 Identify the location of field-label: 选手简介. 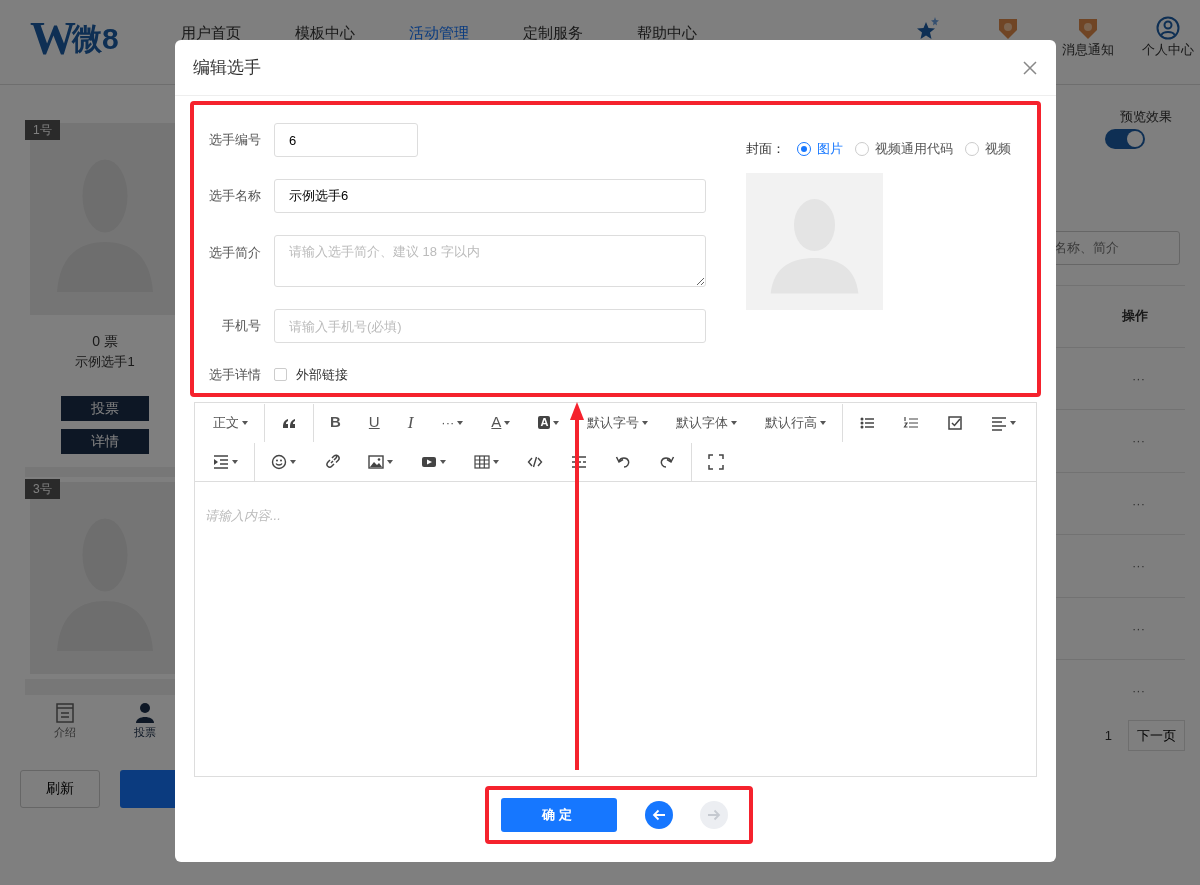
(234, 253).